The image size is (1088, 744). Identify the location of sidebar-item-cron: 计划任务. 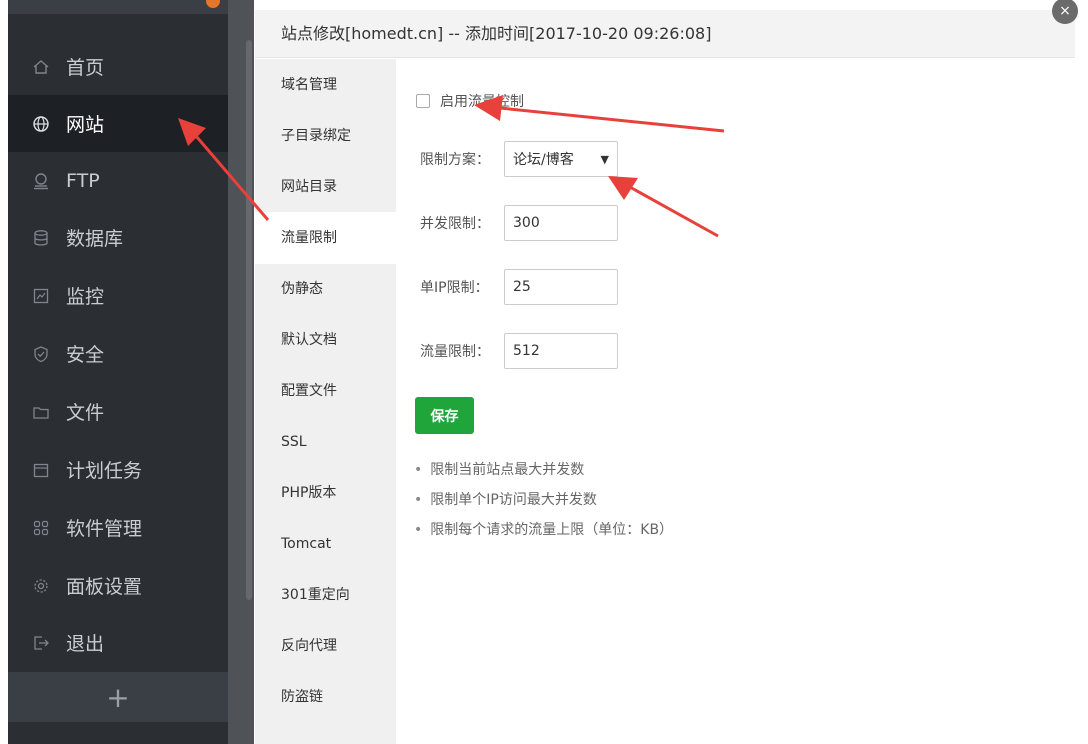
(118, 469).